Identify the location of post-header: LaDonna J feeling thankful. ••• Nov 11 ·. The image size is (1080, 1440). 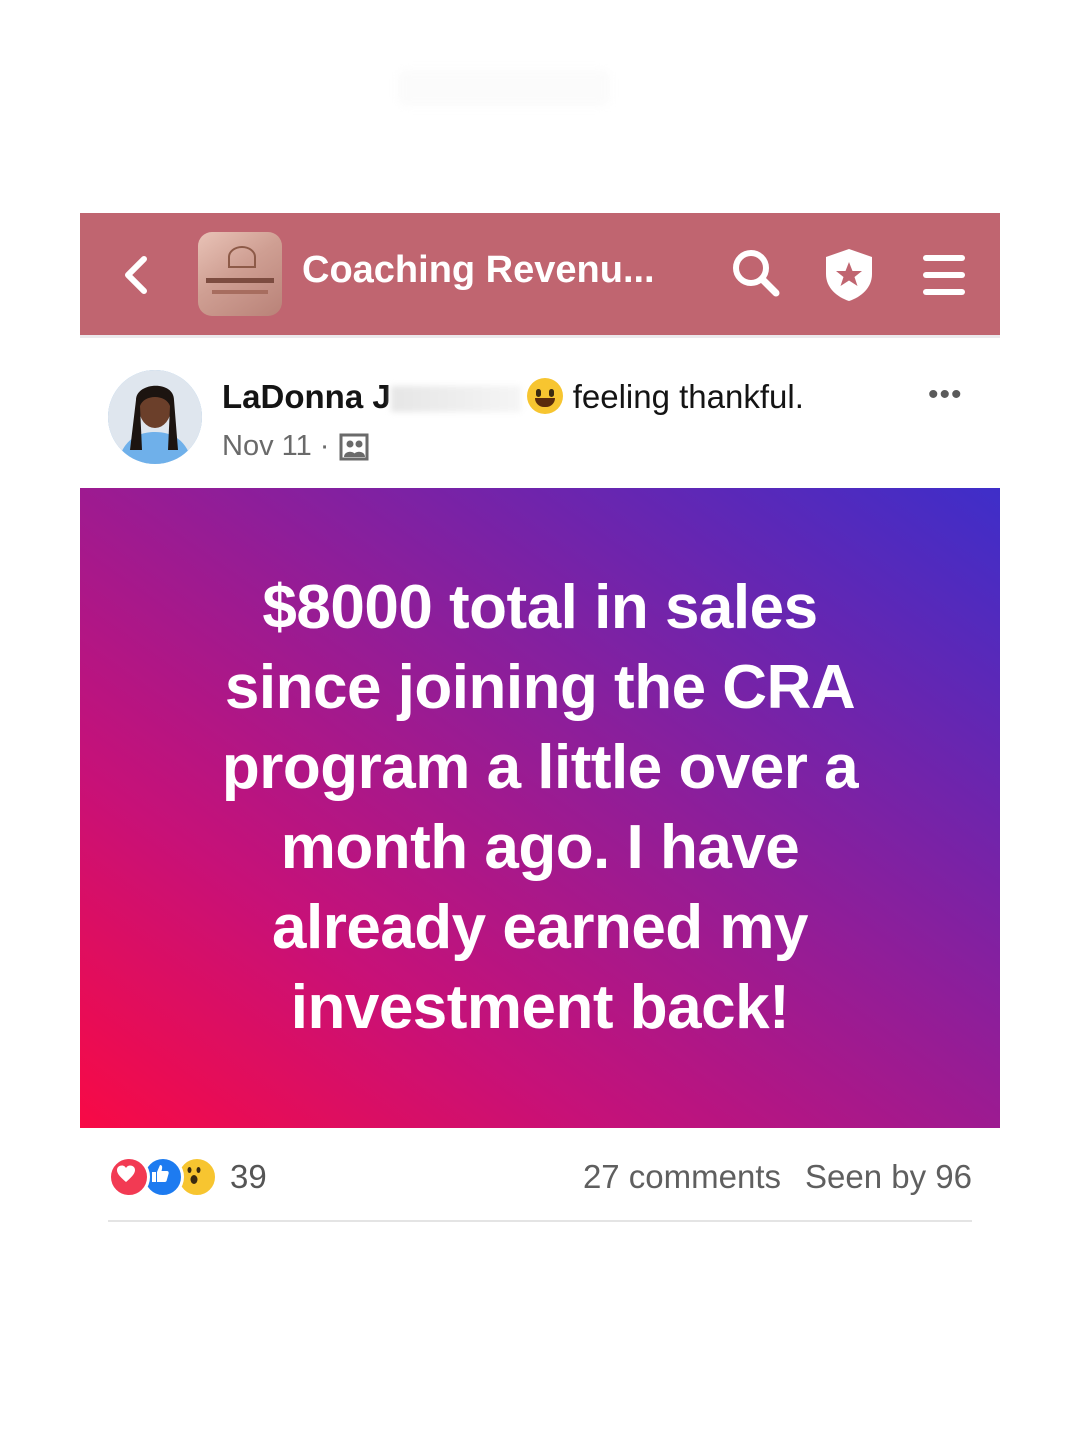
(540, 413).